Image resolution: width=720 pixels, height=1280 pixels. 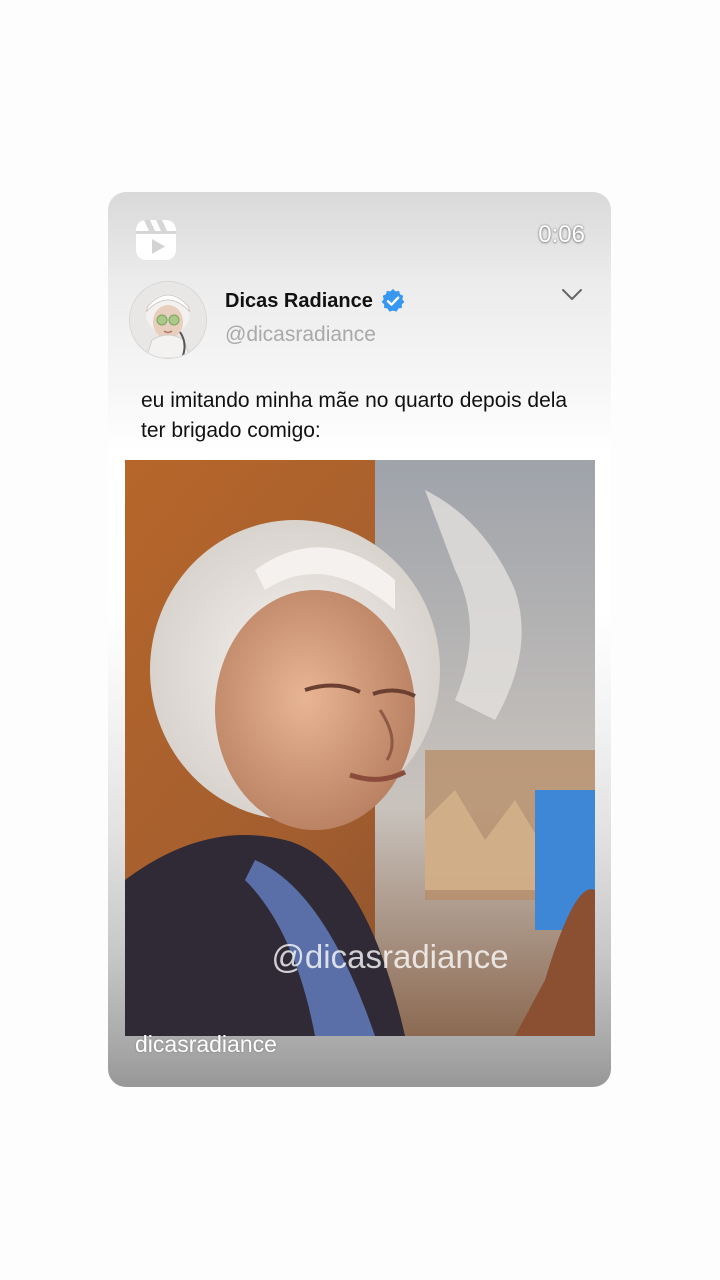 I want to click on footer-username: dicasradiance, so click(x=206, y=1044).